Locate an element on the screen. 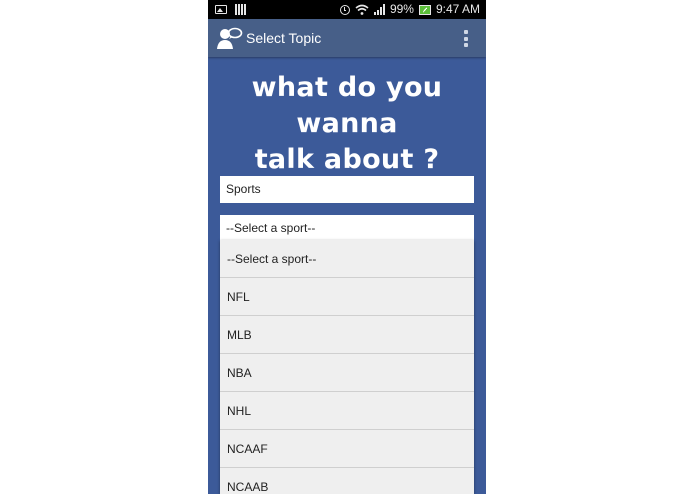 The width and height of the screenshot is (695, 494). page-heading: what do you wanna talk about ? is located at coordinates (347, 124).